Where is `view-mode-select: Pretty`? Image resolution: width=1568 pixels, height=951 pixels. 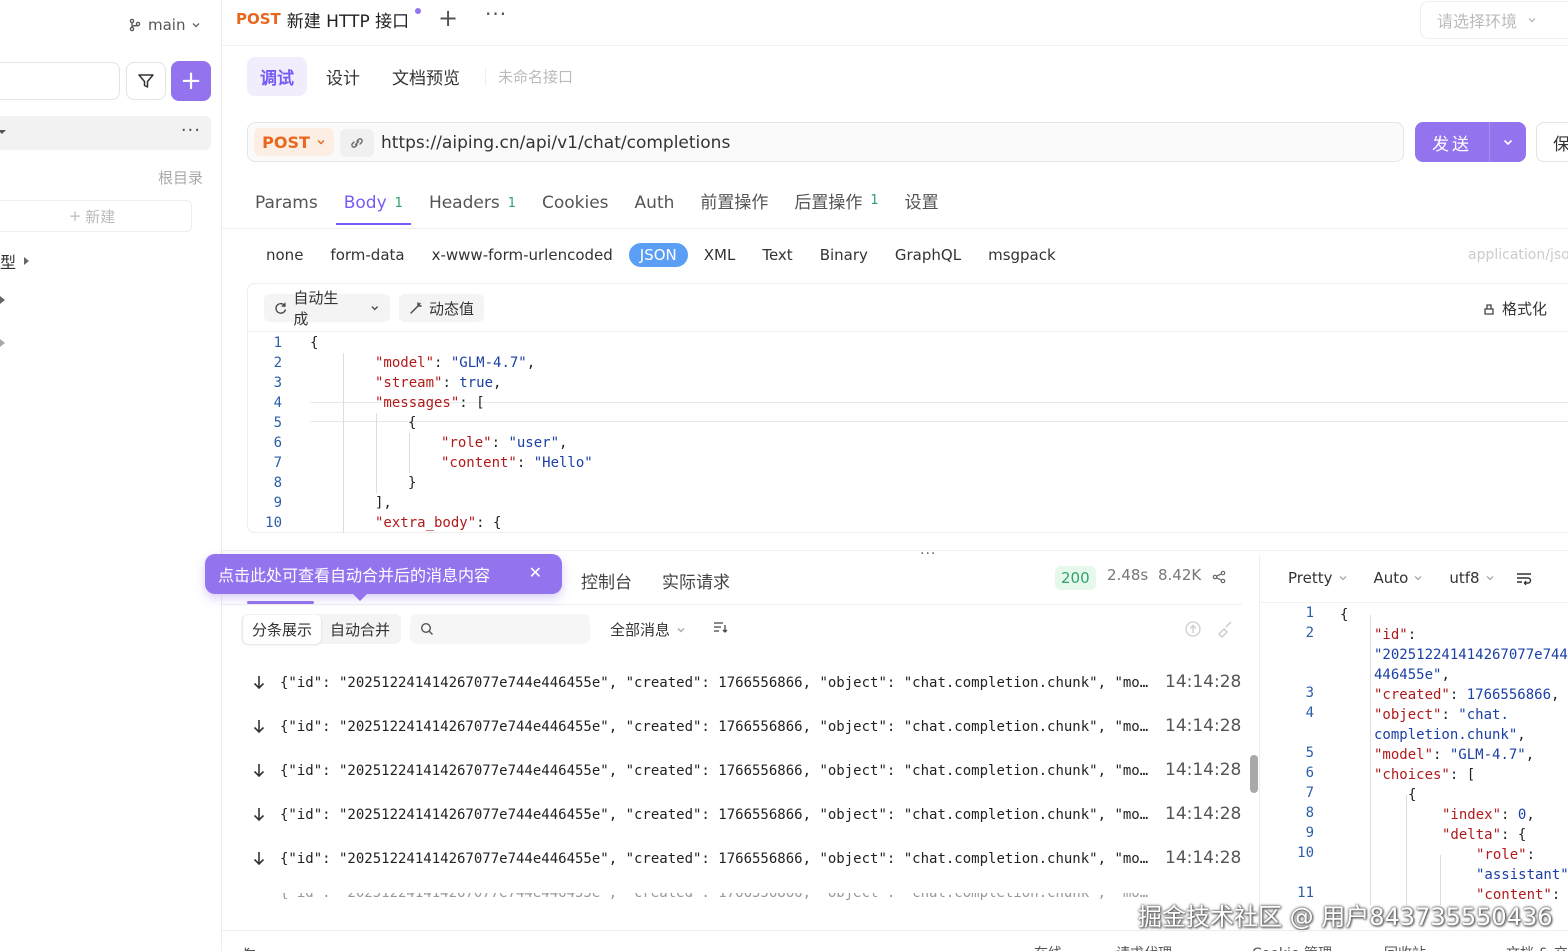
view-mode-select: Pretty is located at coordinates (1318, 578).